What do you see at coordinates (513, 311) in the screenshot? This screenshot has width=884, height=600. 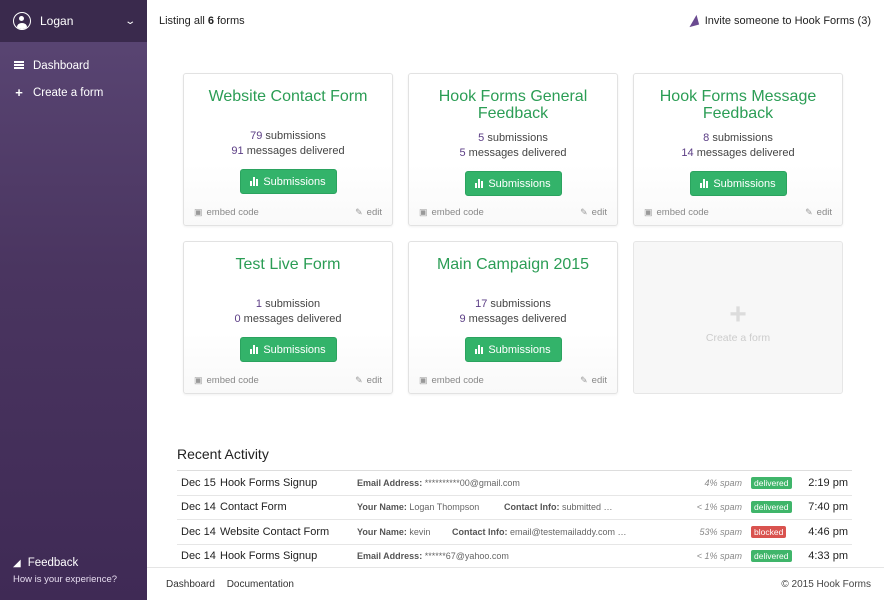 I see `form-stats: 17 submissions 9 messages delivered` at bounding box center [513, 311].